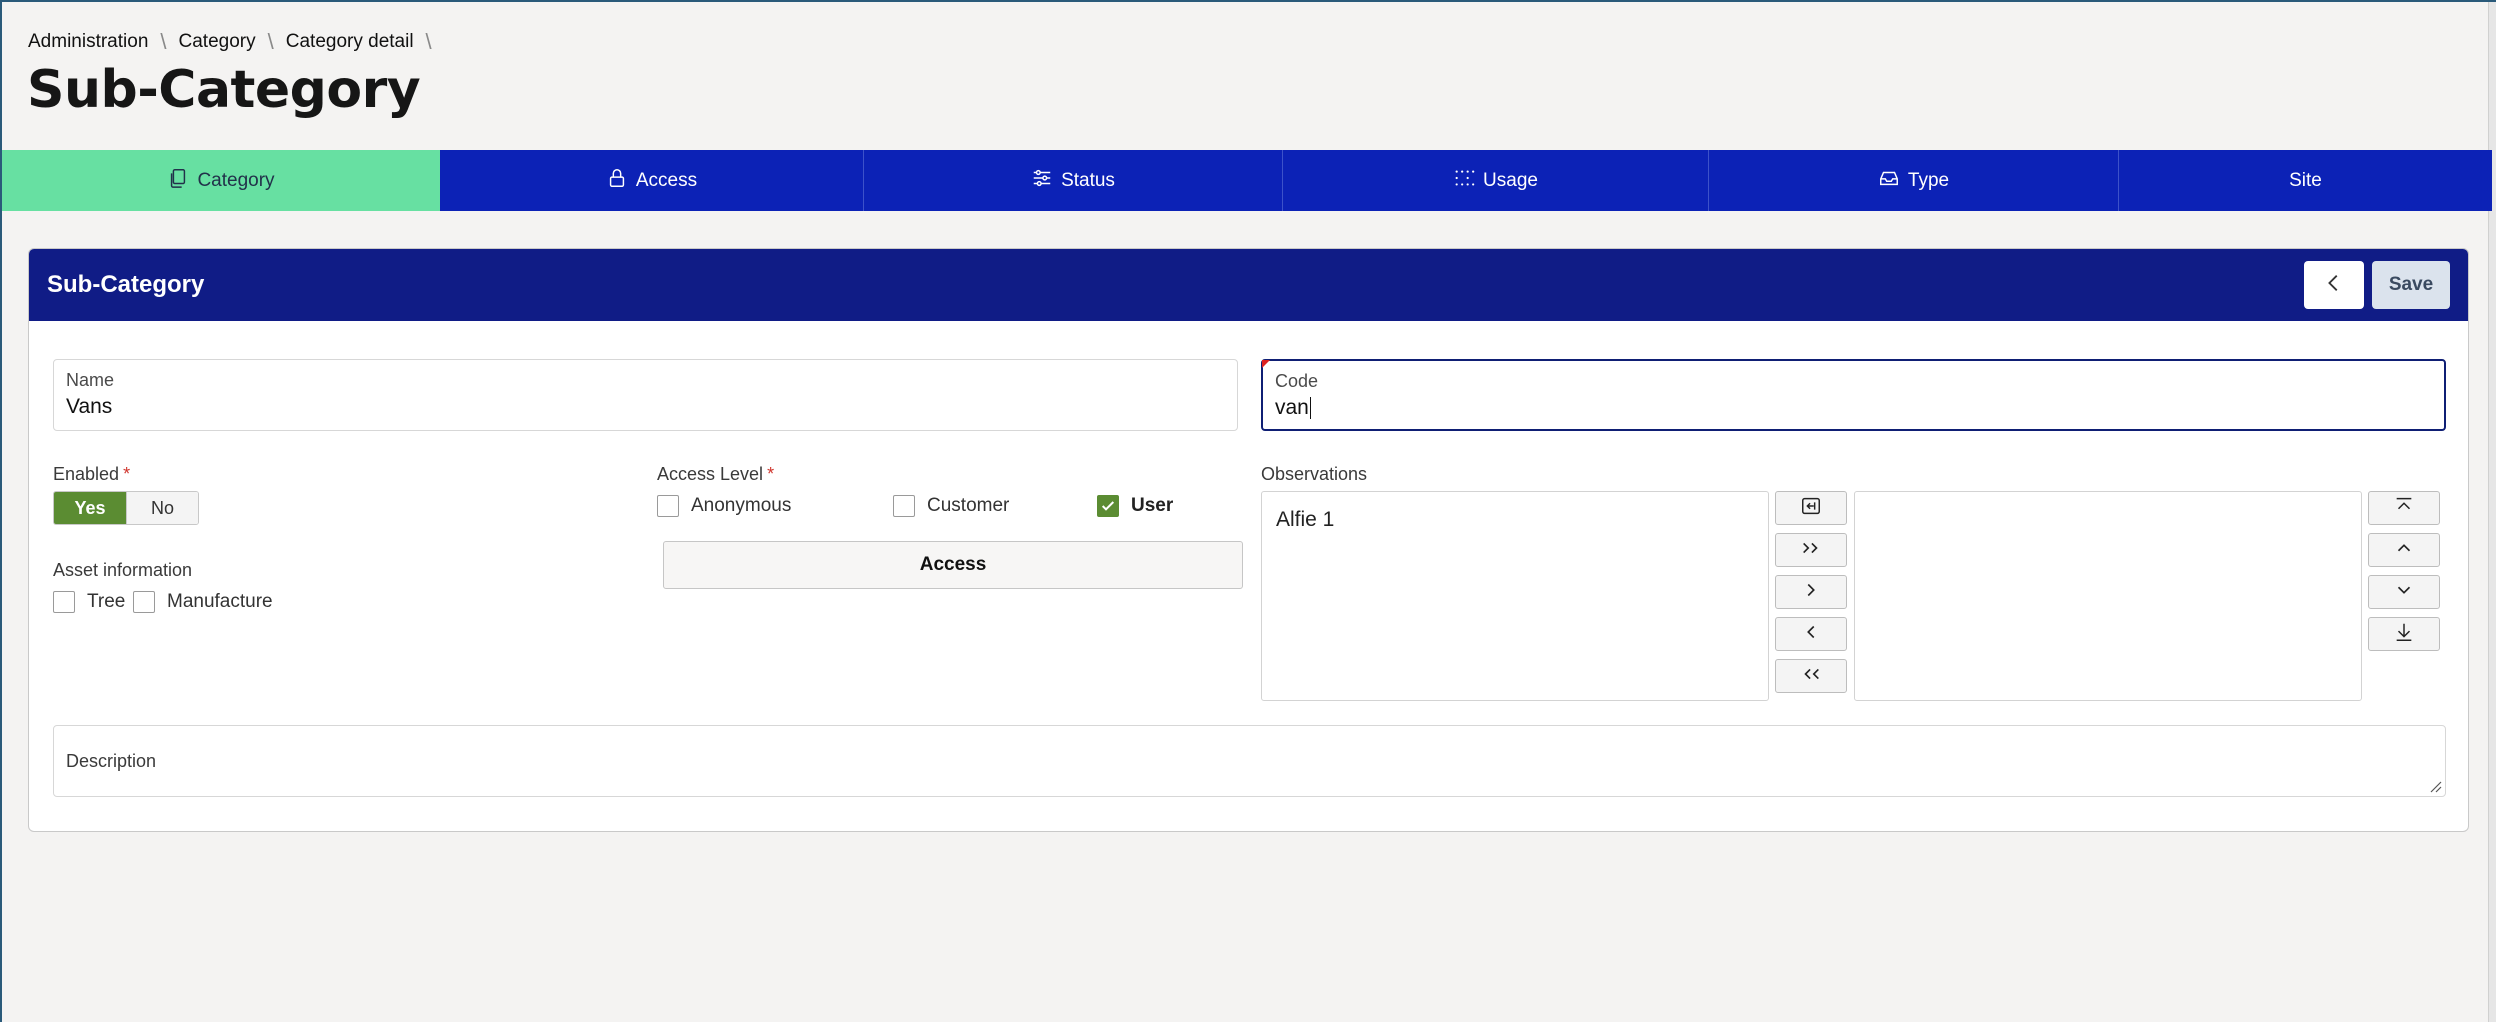 The width and height of the screenshot is (2496, 1022). What do you see at coordinates (162, 508) in the screenshot?
I see `enabled-no-option: No` at bounding box center [162, 508].